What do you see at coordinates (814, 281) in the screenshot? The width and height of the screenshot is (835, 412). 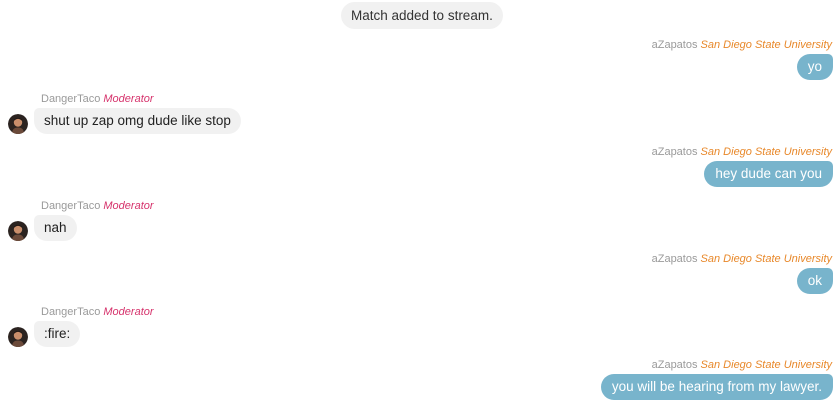 I see `message-bubble: ok` at bounding box center [814, 281].